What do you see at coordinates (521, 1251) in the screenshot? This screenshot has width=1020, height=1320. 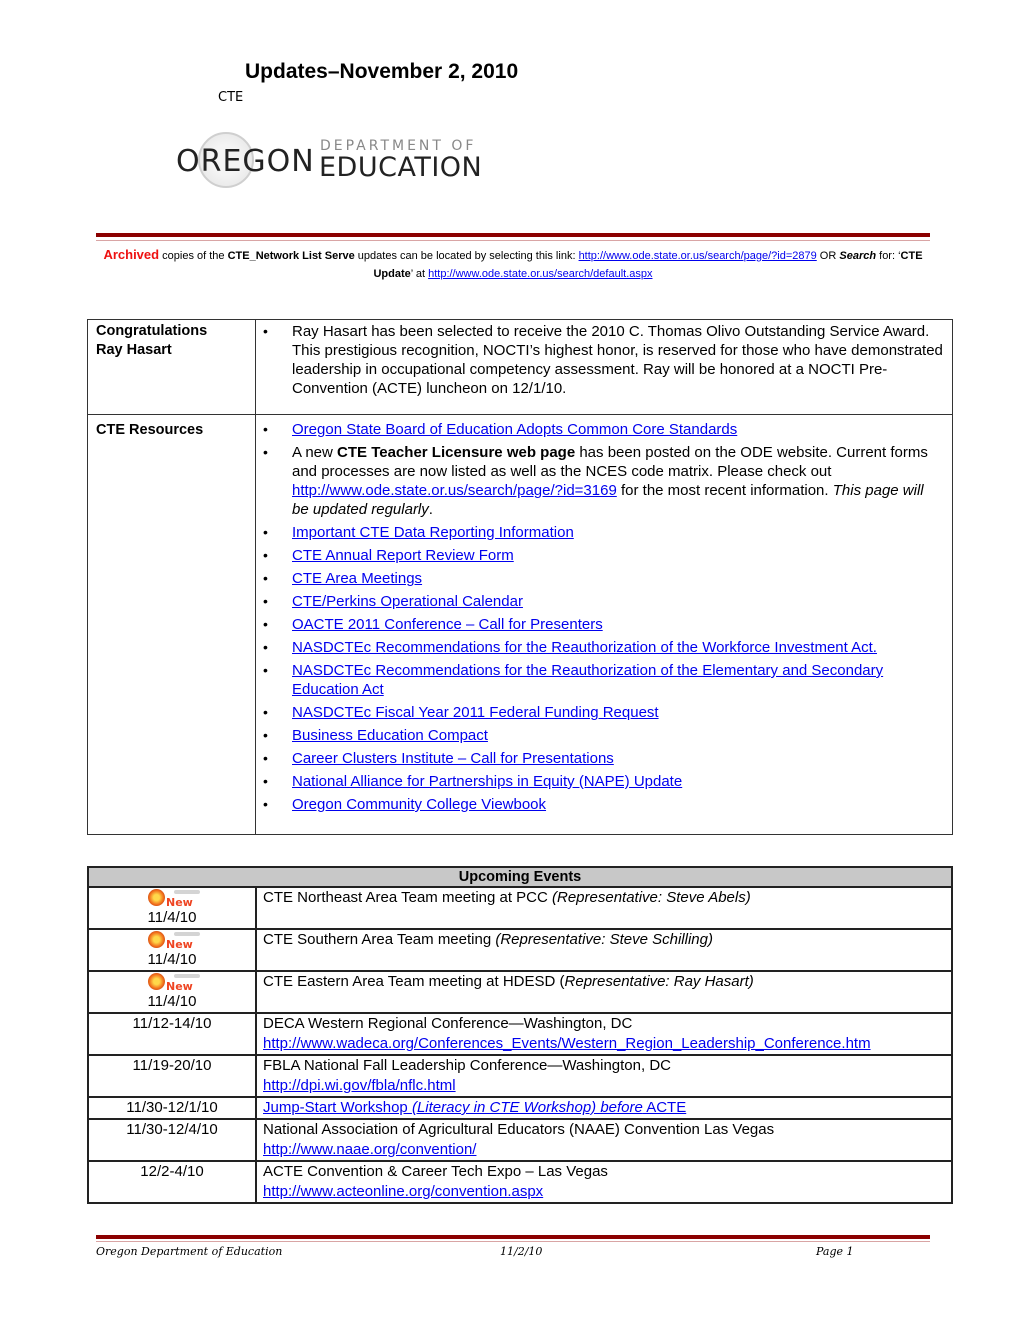 I see `footer-date: 11/2/10` at bounding box center [521, 1251].